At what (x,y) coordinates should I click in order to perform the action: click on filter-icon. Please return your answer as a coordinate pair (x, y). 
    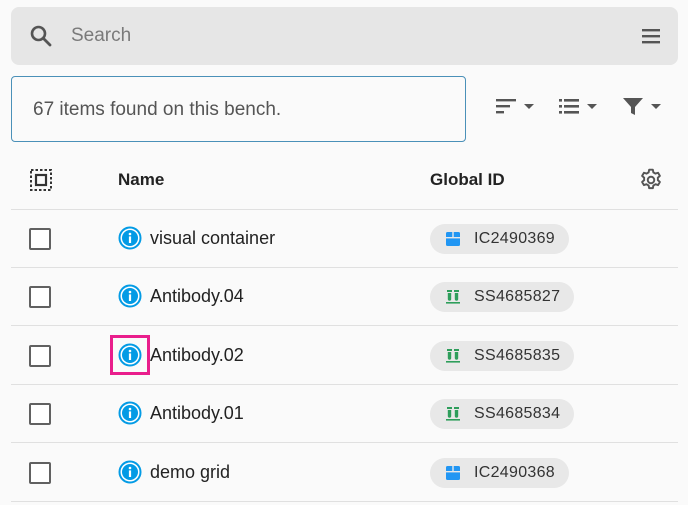
    Looking at the image, I should click on (633, 106).